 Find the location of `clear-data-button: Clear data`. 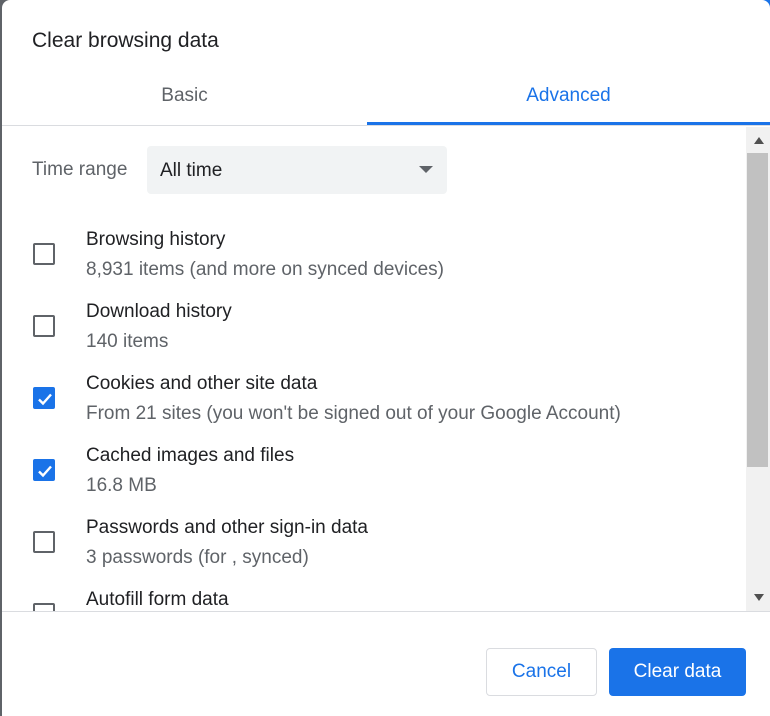

clear-data-button: Clear data is located at coordinates (677, 672).